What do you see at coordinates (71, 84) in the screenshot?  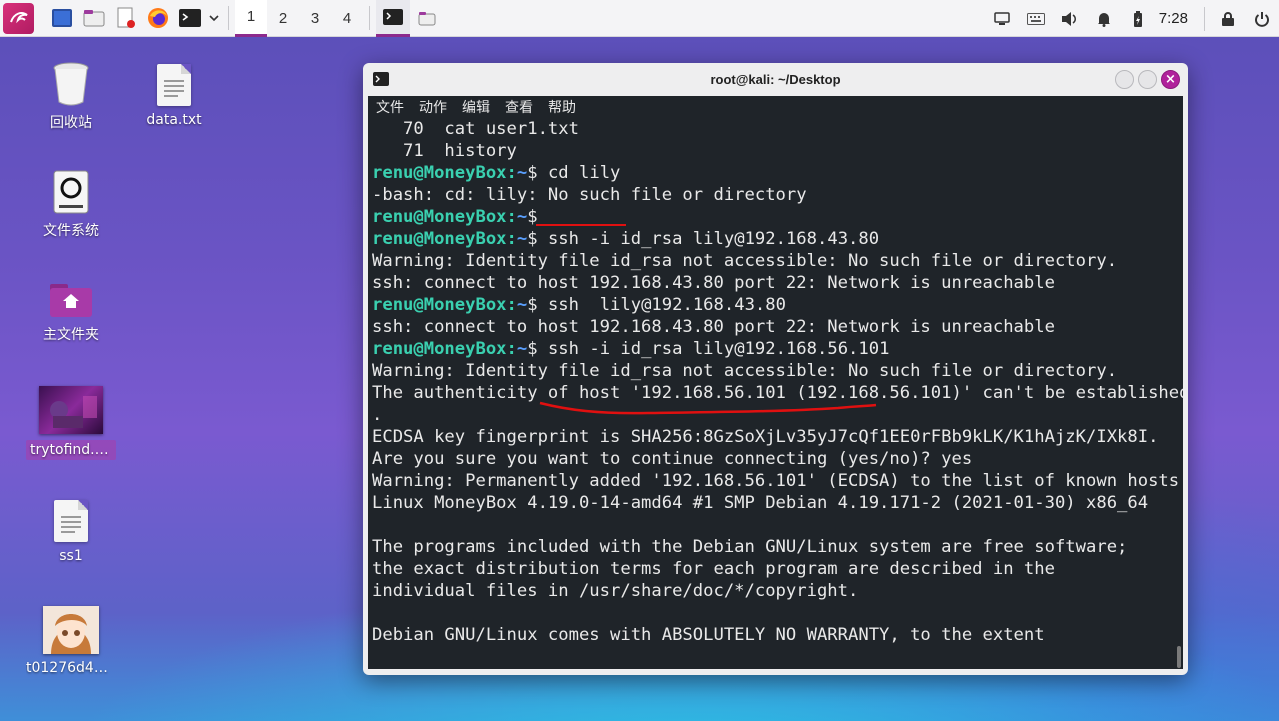 I see `trash-icon` at bounding box center [71, 84].